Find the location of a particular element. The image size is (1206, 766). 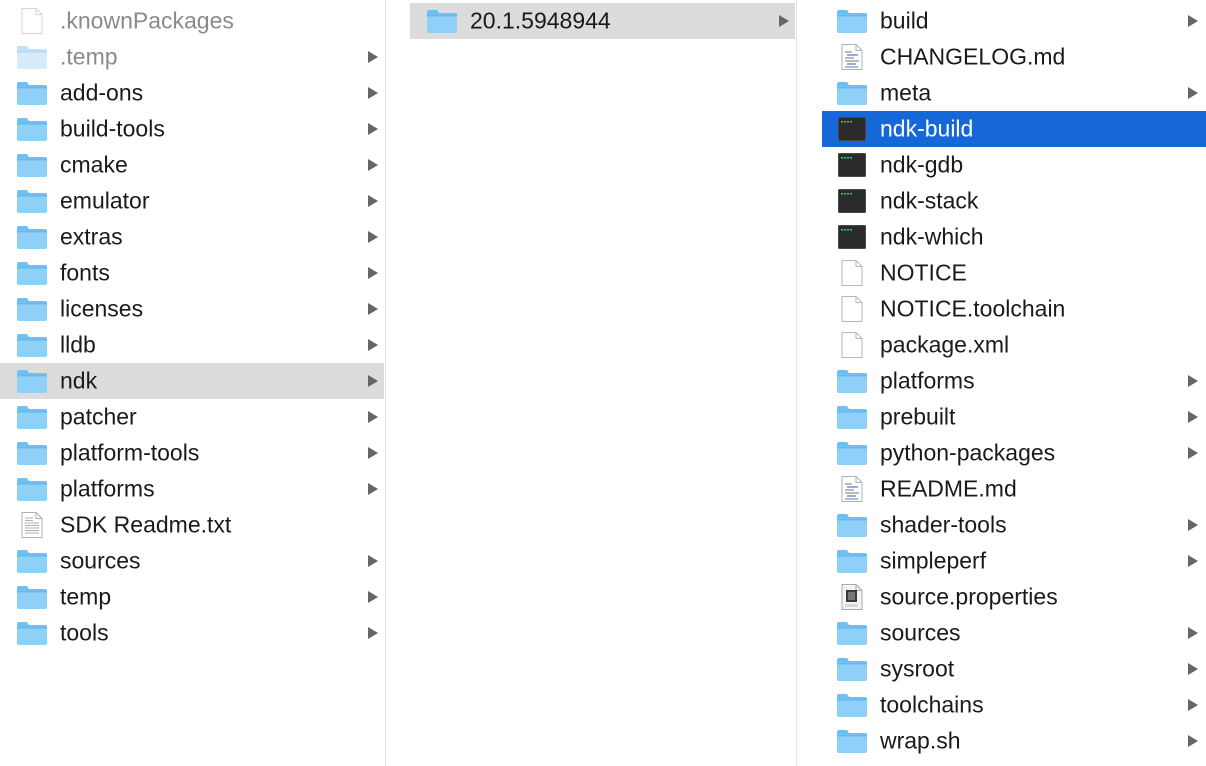

list-item: temp is located at coordinates (192, 597).